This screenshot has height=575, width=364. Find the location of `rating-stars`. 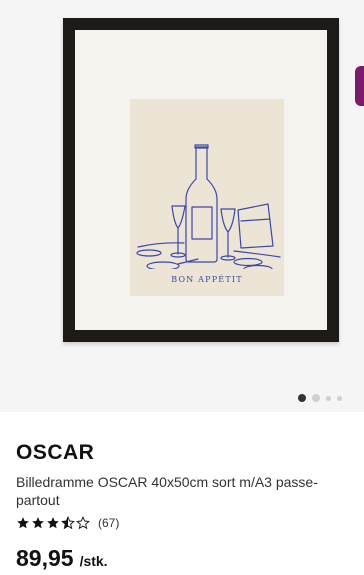

rating-stars is located at coordinates (53, 523).